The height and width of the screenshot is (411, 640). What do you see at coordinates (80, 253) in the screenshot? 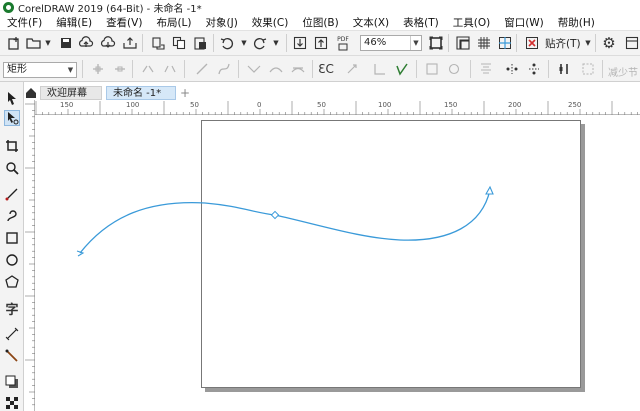
I see `curve-start-node` at bounding box center [80, 253].